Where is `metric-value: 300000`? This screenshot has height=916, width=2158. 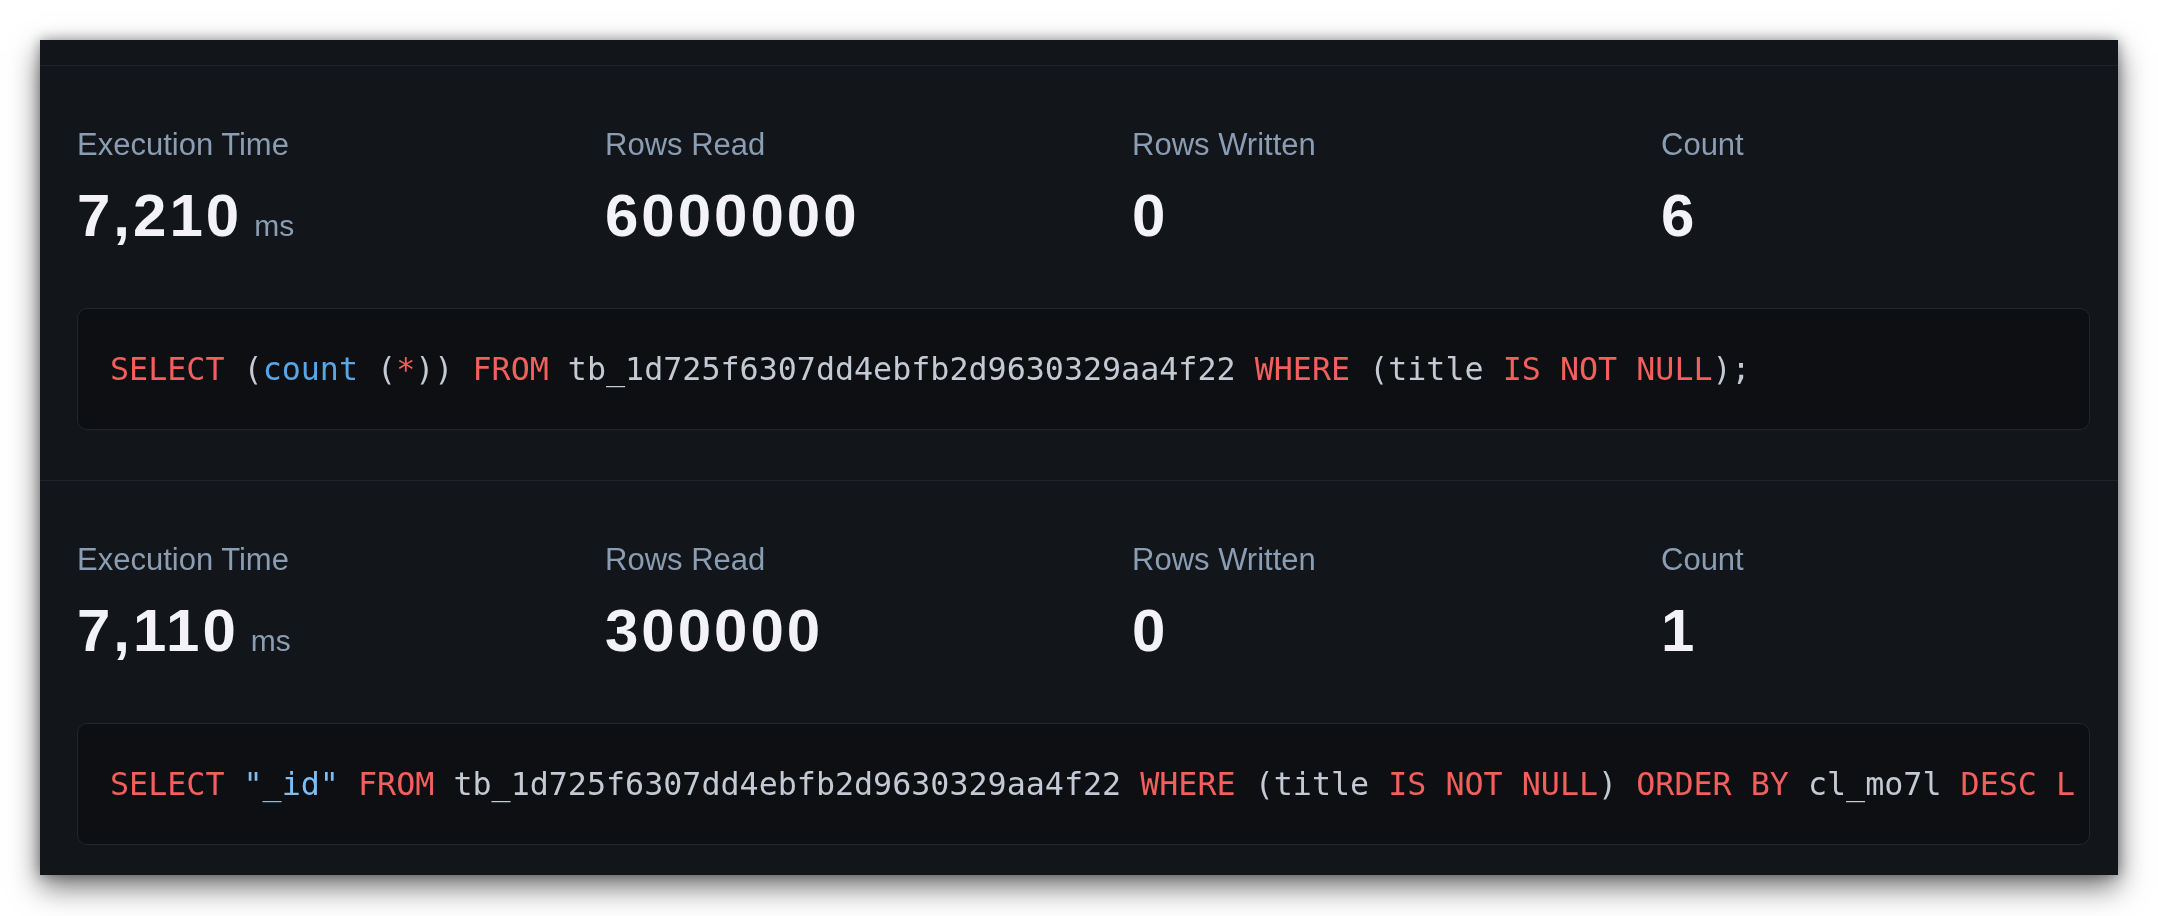 metric-value: 300000 is located at coordinates (714, 631).